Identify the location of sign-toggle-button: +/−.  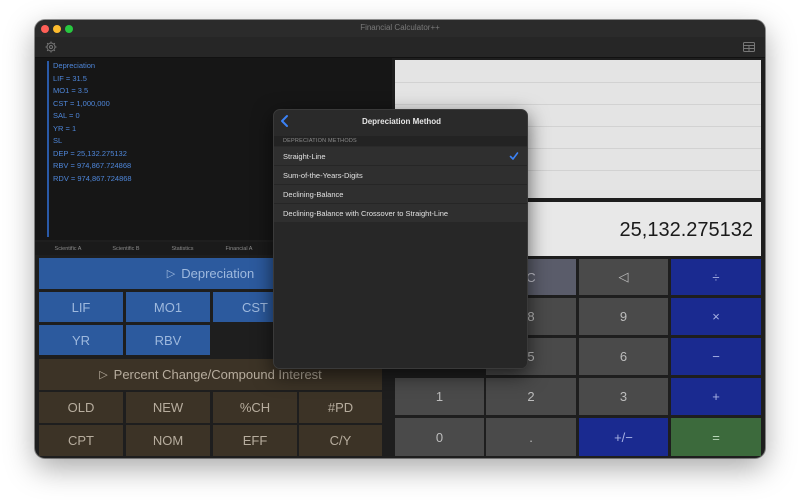
(623, 437).